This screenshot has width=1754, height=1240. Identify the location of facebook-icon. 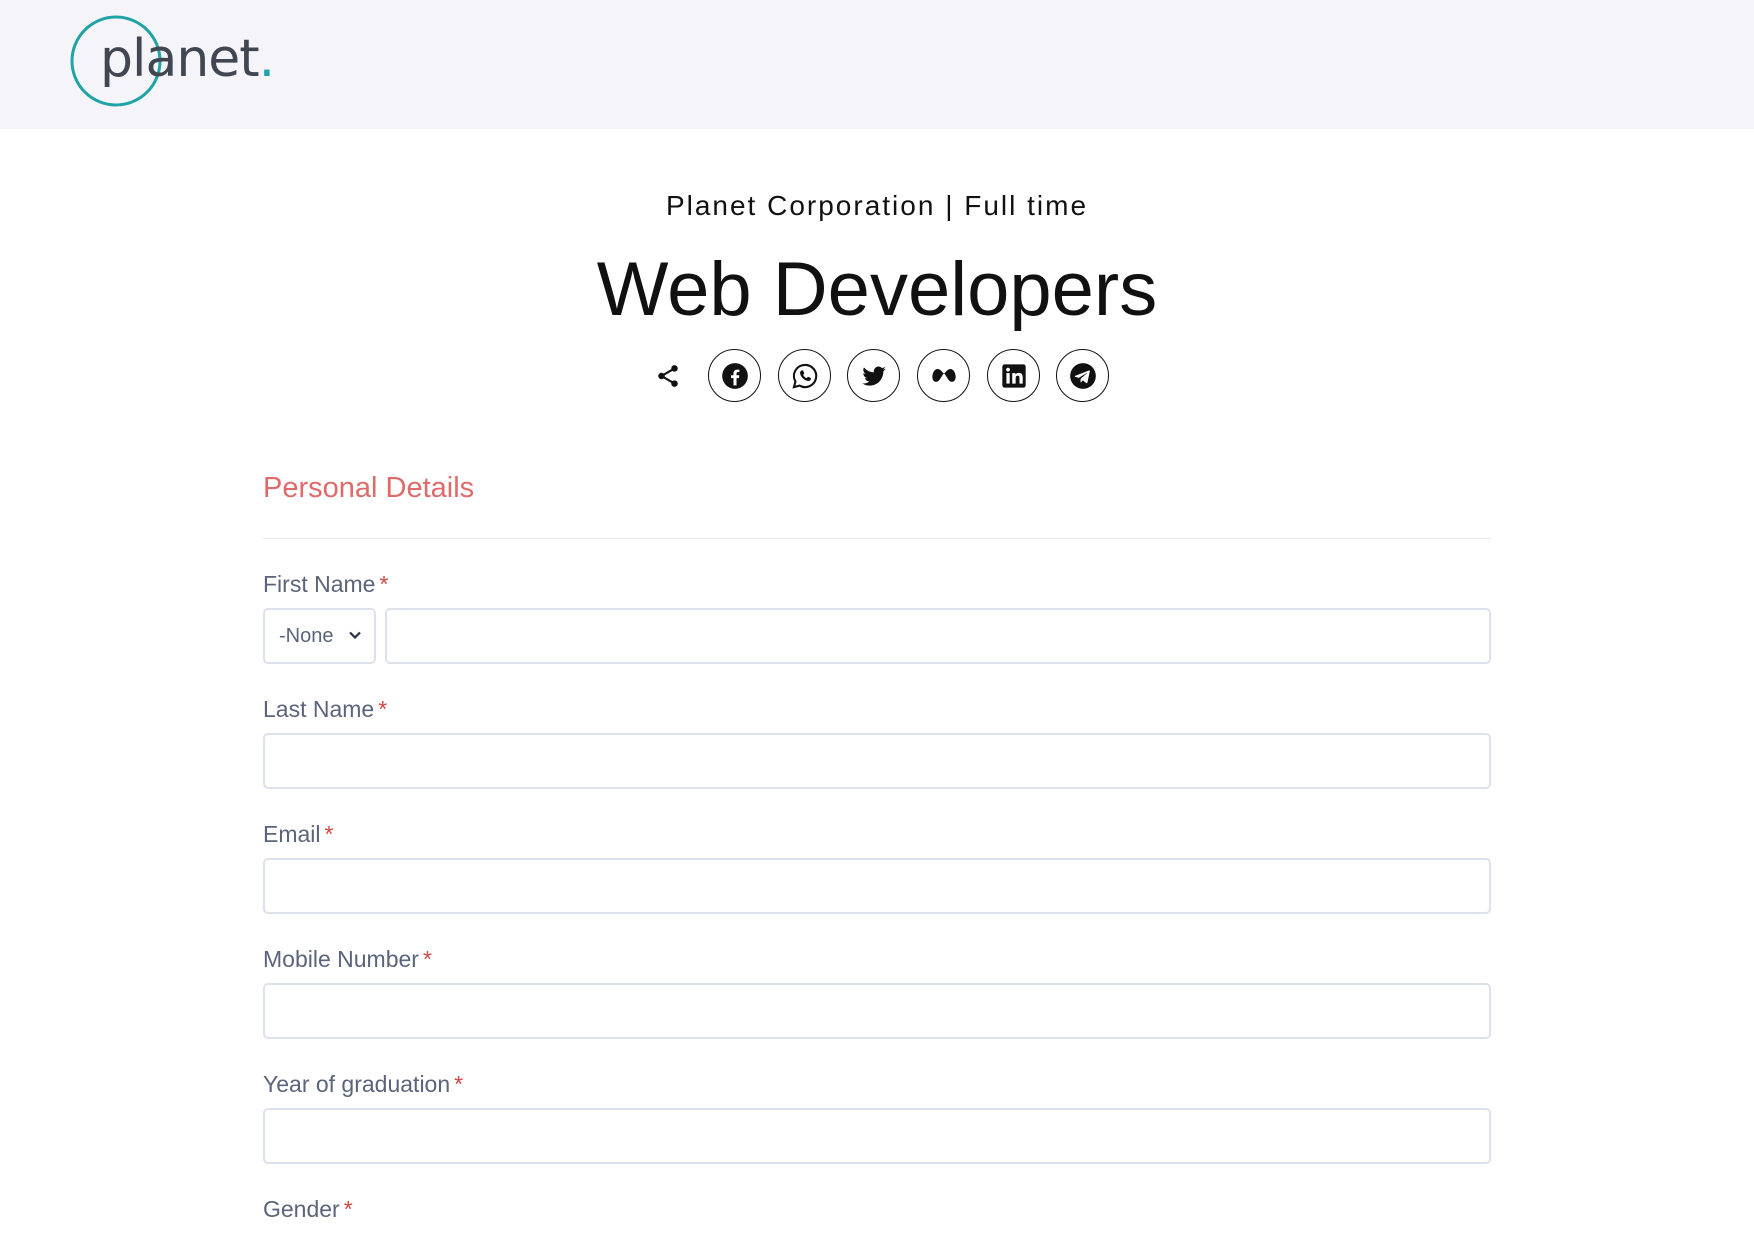
(734, 375).